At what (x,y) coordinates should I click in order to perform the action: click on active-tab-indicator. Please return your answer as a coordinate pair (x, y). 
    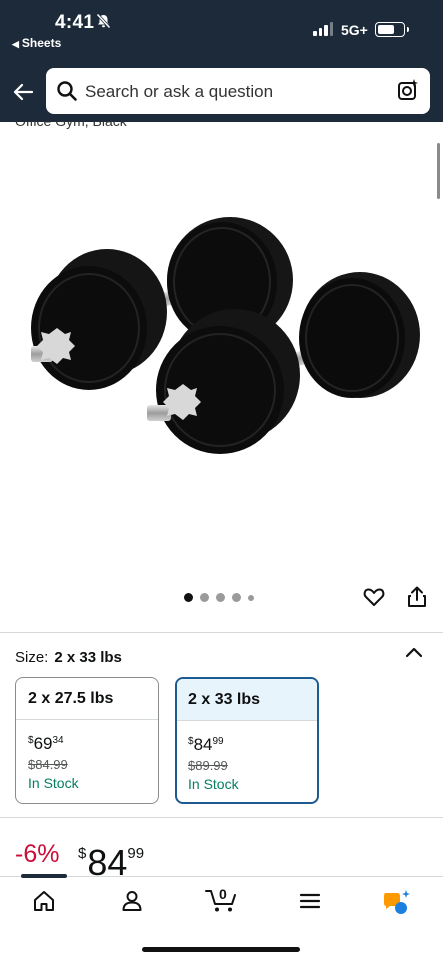
    Looking at the image, I should click on (44, 876).